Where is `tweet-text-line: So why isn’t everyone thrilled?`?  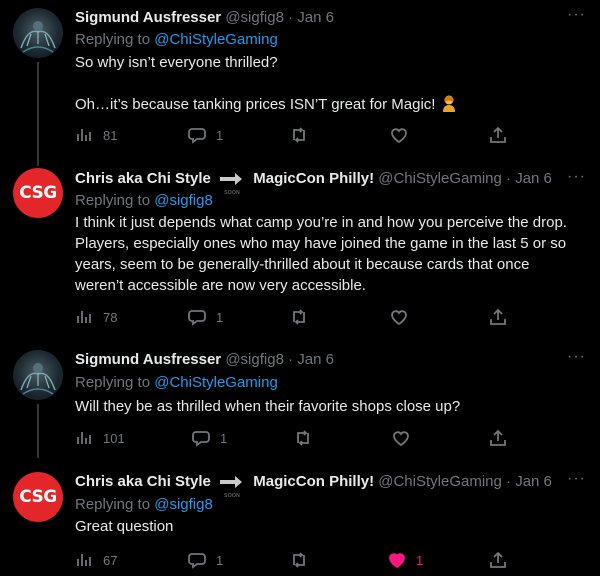 tweet-text-line: So why isn’t everyone thrilled? is located at coordinates (176, 62).